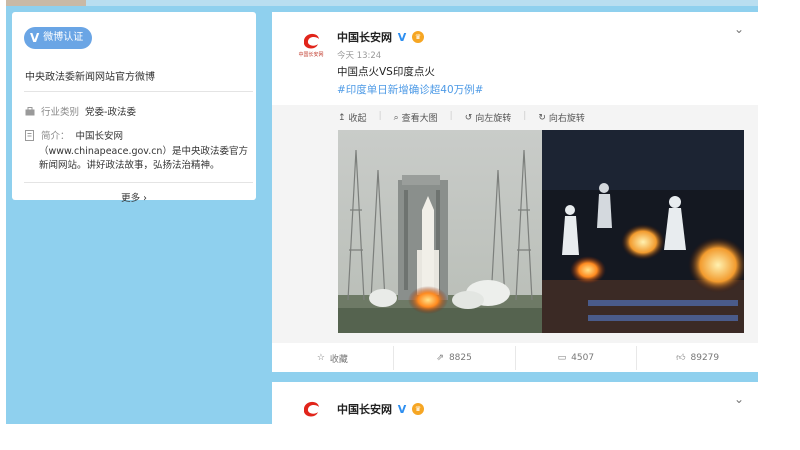  I want to click on post-time: 今天 13:24, so click(359, 55).